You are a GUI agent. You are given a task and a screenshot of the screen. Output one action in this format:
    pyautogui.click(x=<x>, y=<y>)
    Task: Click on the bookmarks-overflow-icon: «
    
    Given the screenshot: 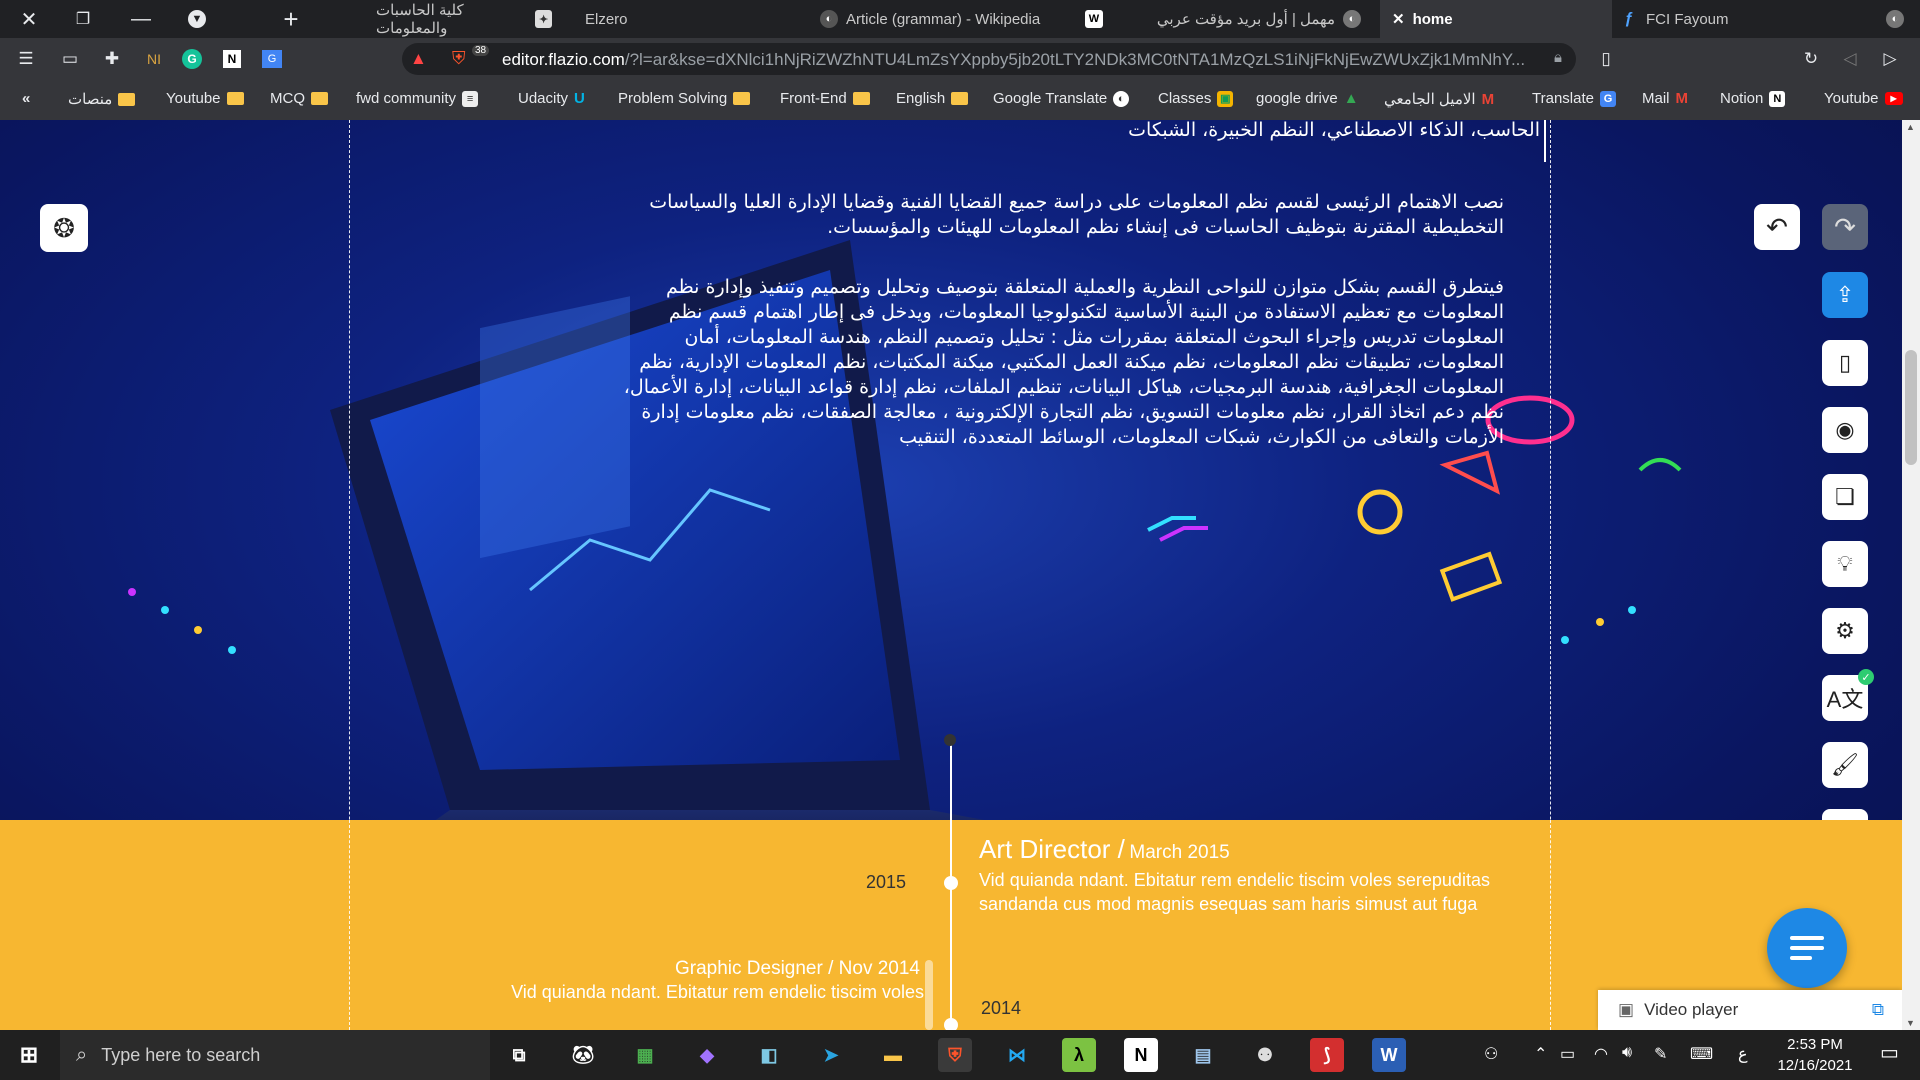 What is the action you would take?
    pyautogui.click(x=26, y=98)
    